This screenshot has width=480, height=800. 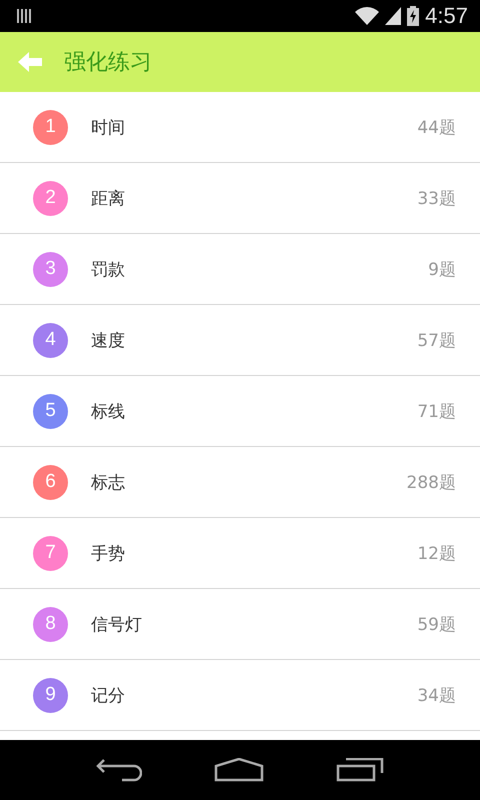 I want to click on question-count: 71题, so click(x=436, y=411).